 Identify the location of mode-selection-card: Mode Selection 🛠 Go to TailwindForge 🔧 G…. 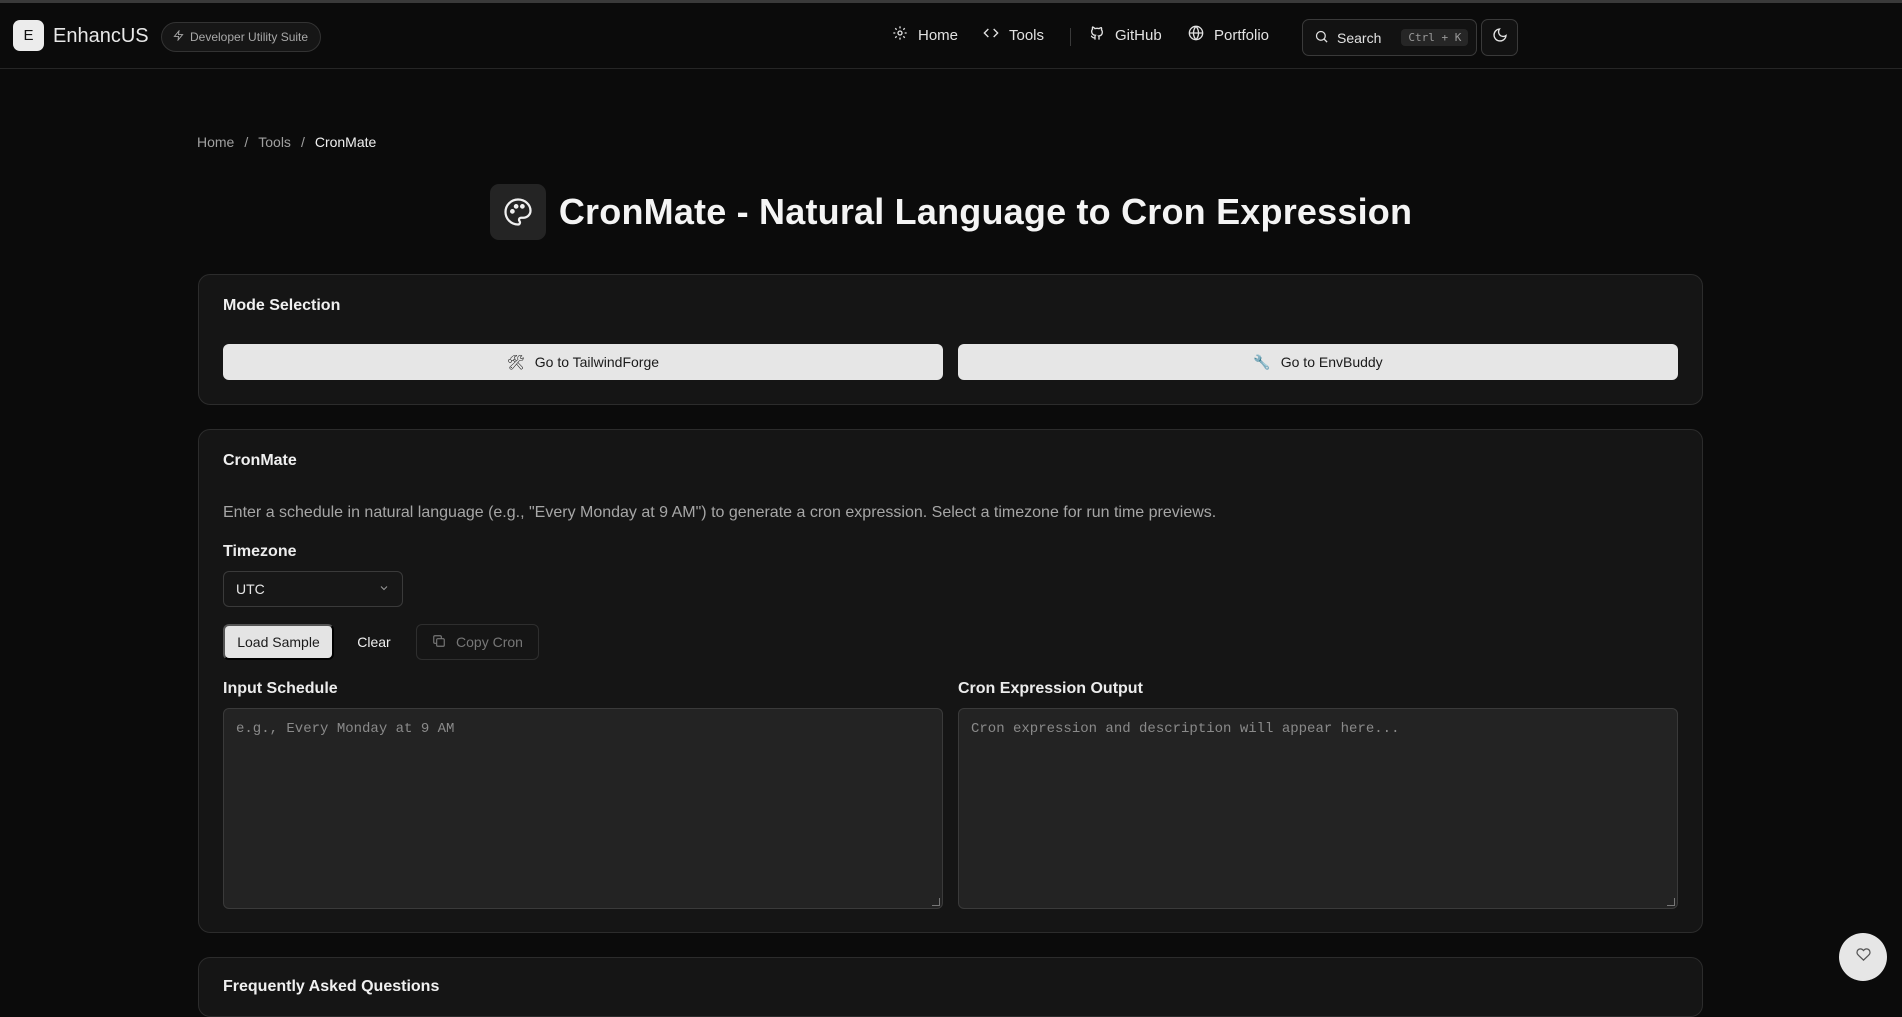
(950, 339).